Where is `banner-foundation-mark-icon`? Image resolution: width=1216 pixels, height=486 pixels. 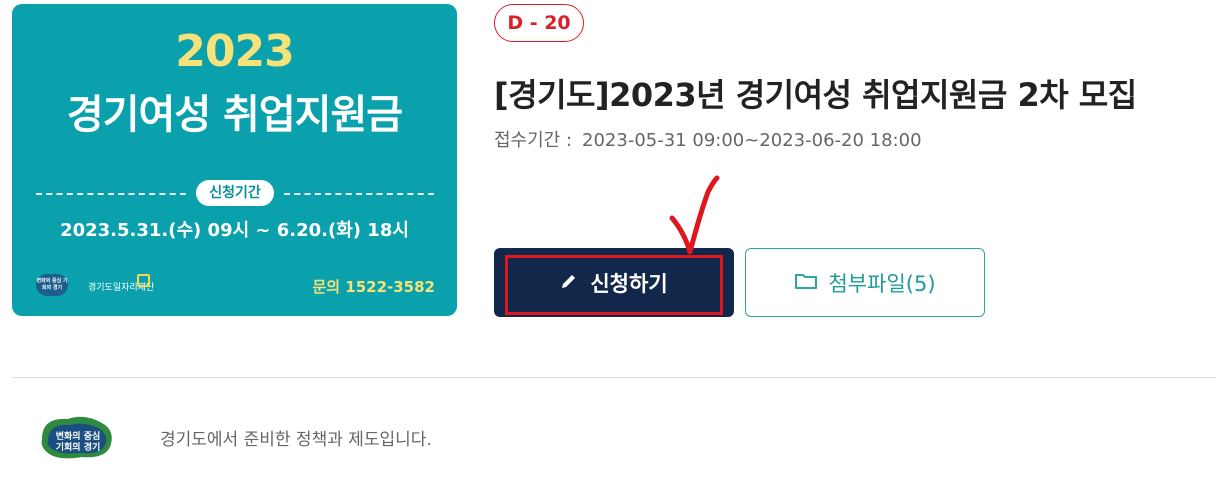 banner-foundation-mark-icon is located at coordinates (143, 280).